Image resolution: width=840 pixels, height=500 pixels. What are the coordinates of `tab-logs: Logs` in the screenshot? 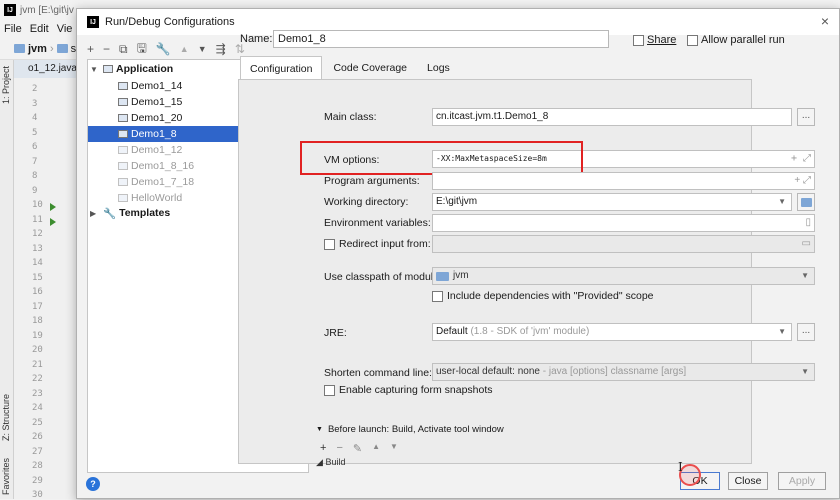 It's located at (438, 68).